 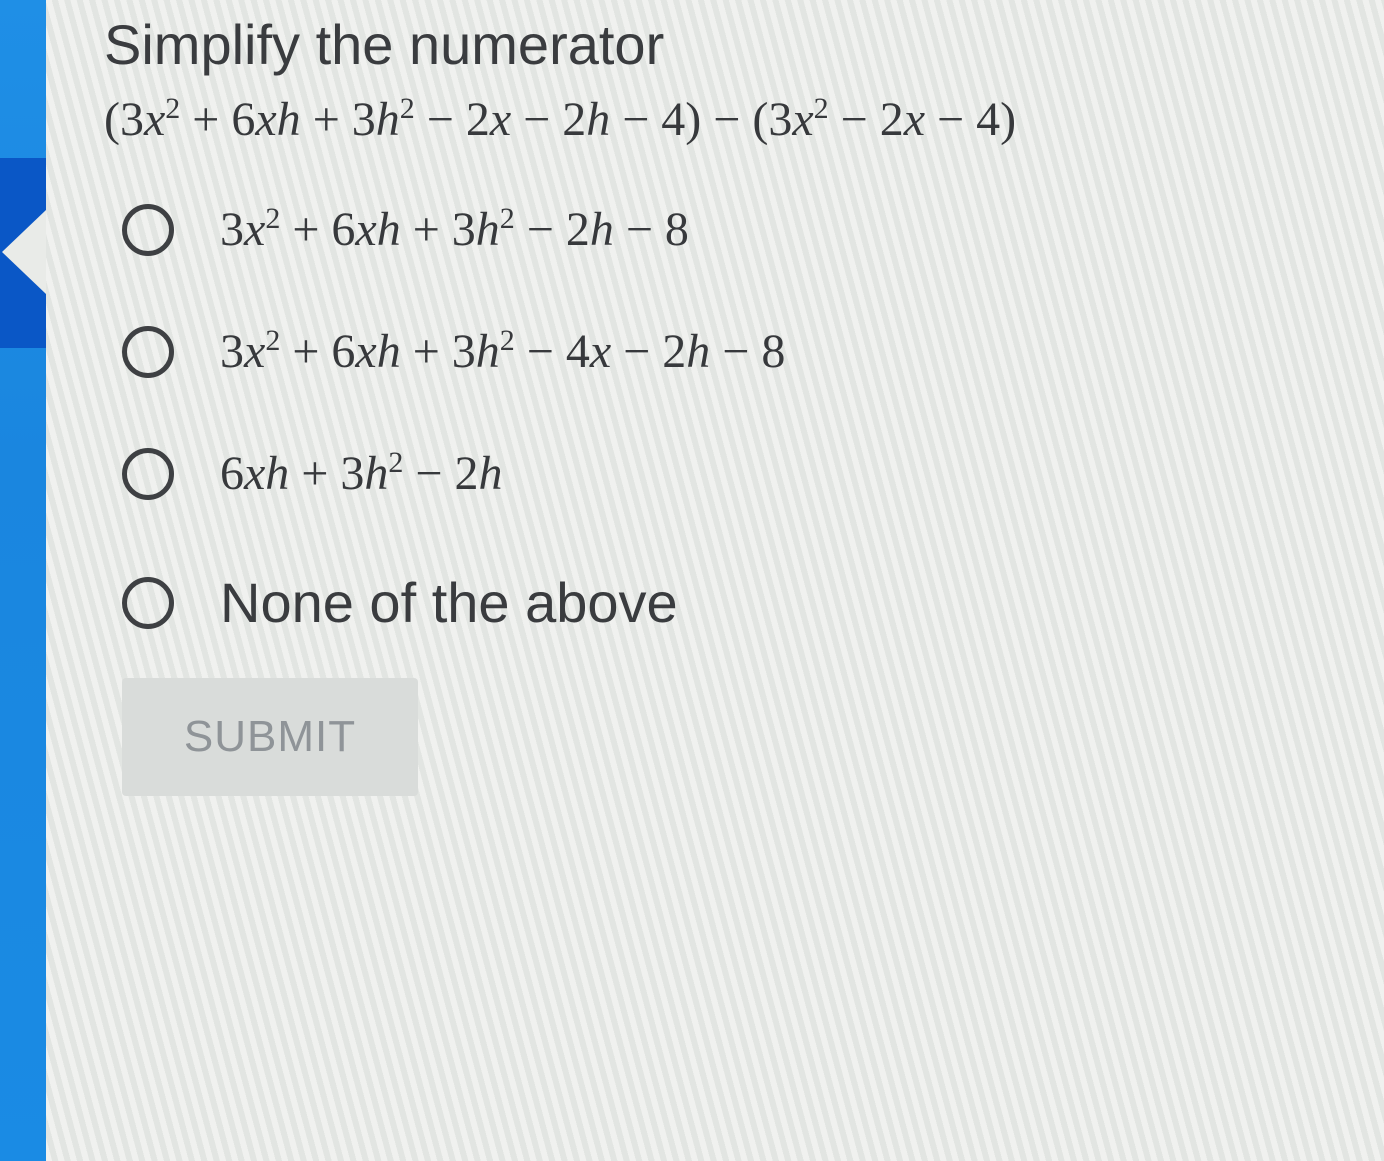 I want to click on answer-option-1: 3x2 + 6xh + 3h2 − 2h − 8, so click(x=405, y=229).